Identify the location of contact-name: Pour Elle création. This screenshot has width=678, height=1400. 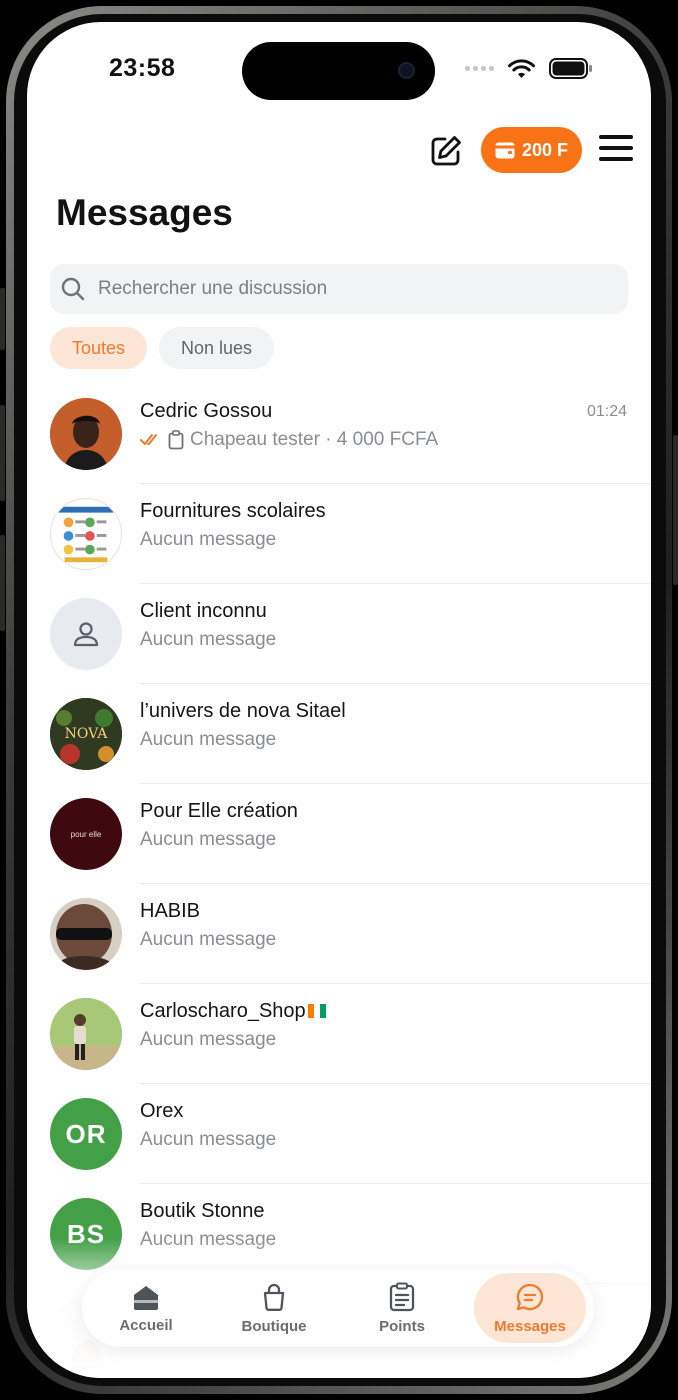
(219, 811).